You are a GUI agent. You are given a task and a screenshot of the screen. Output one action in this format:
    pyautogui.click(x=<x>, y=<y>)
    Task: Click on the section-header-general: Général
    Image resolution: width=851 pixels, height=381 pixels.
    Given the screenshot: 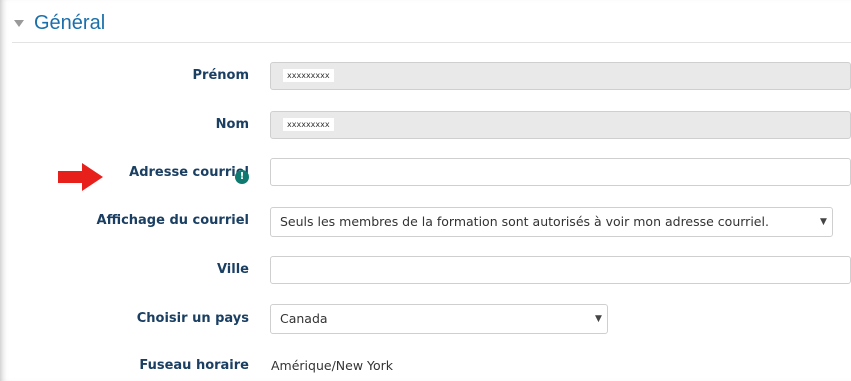 What is the action you would take?
    pyautogui.click(x=431, y=27)
    